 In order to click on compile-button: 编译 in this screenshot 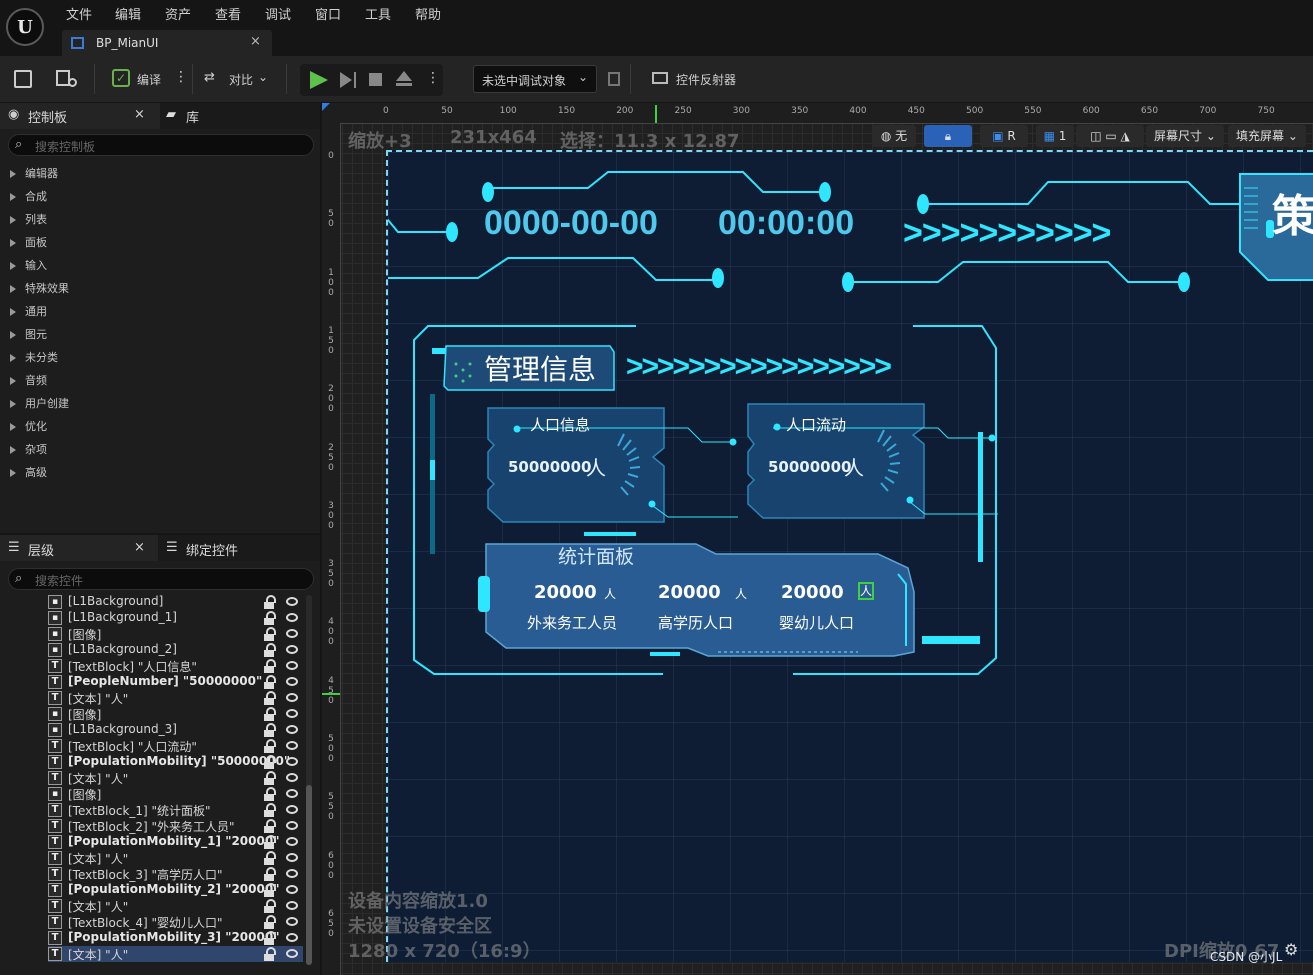, I will do `click(149, 79)`.